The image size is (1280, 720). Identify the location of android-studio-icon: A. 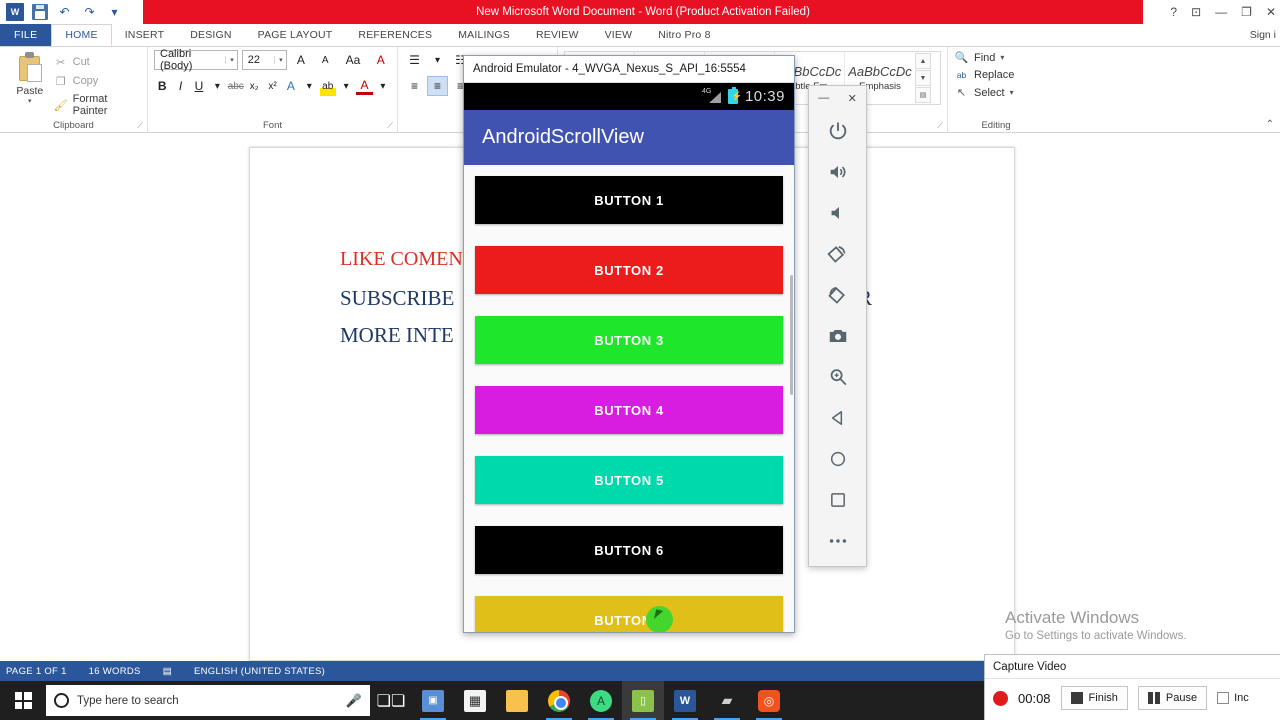
(601, 700).